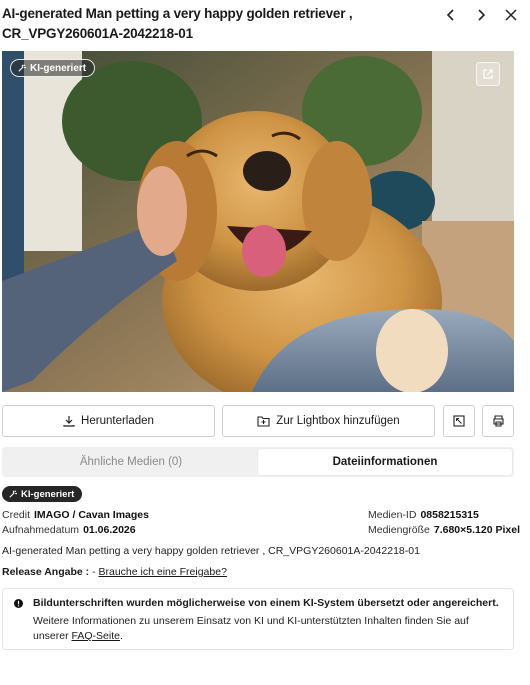  Describe the element at coordinates (392, 515) in the screenshot. I see `media-id-label: Medien-ID` at that location.